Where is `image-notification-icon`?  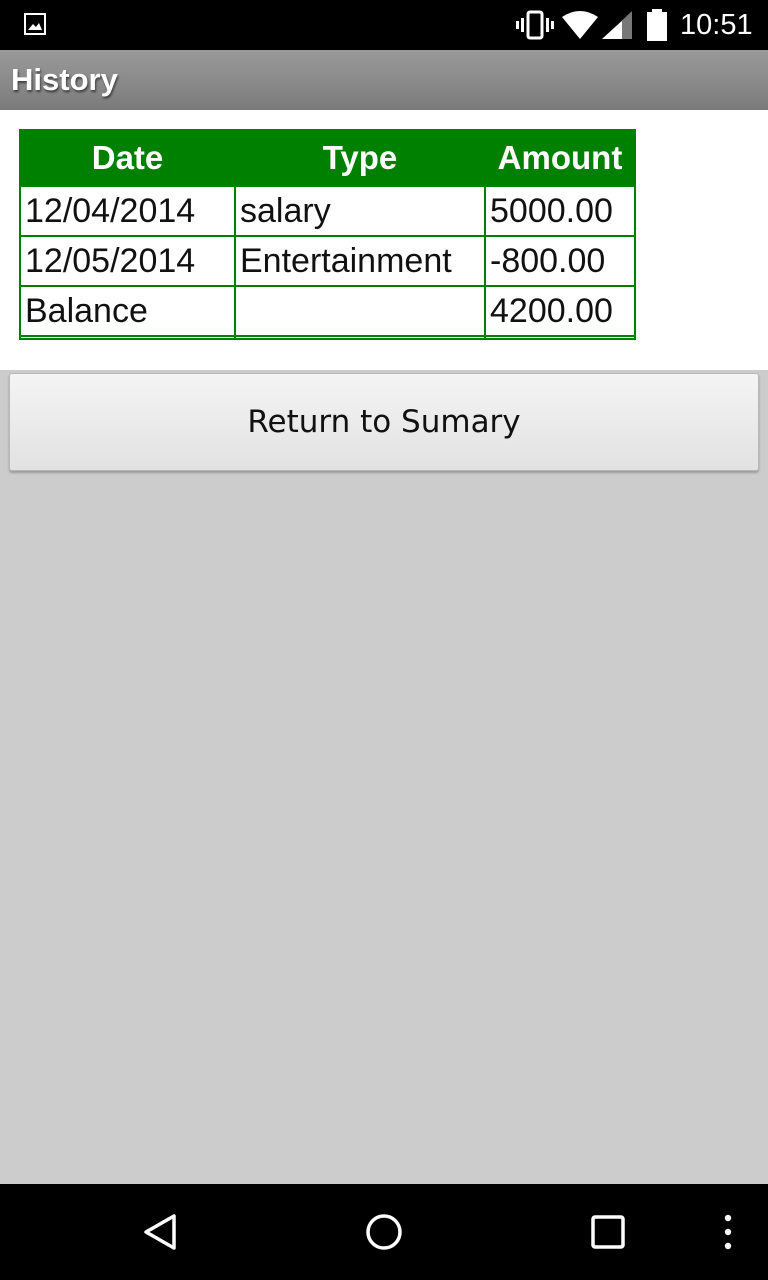 image-notification-icon is located at coordinates (35, 24).